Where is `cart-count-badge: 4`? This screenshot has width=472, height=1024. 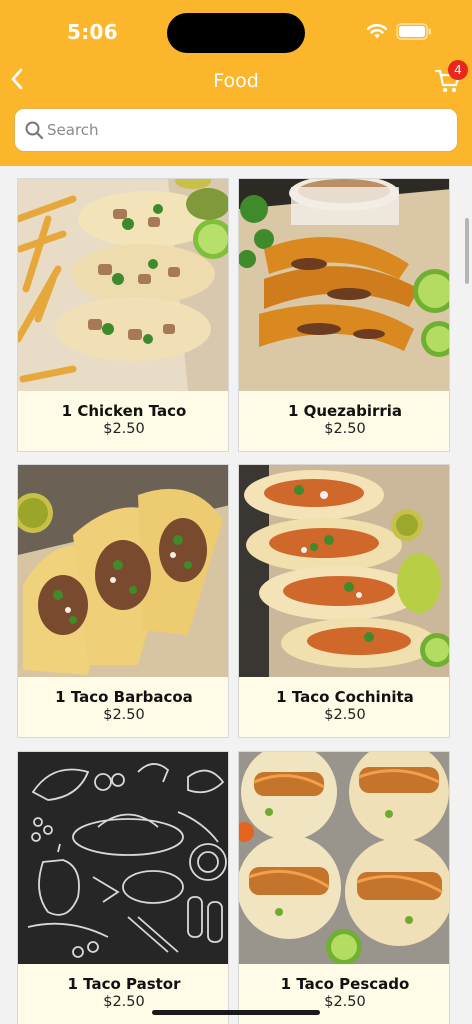
cart-count-badge: 4 is located at coordinates (458, 70).